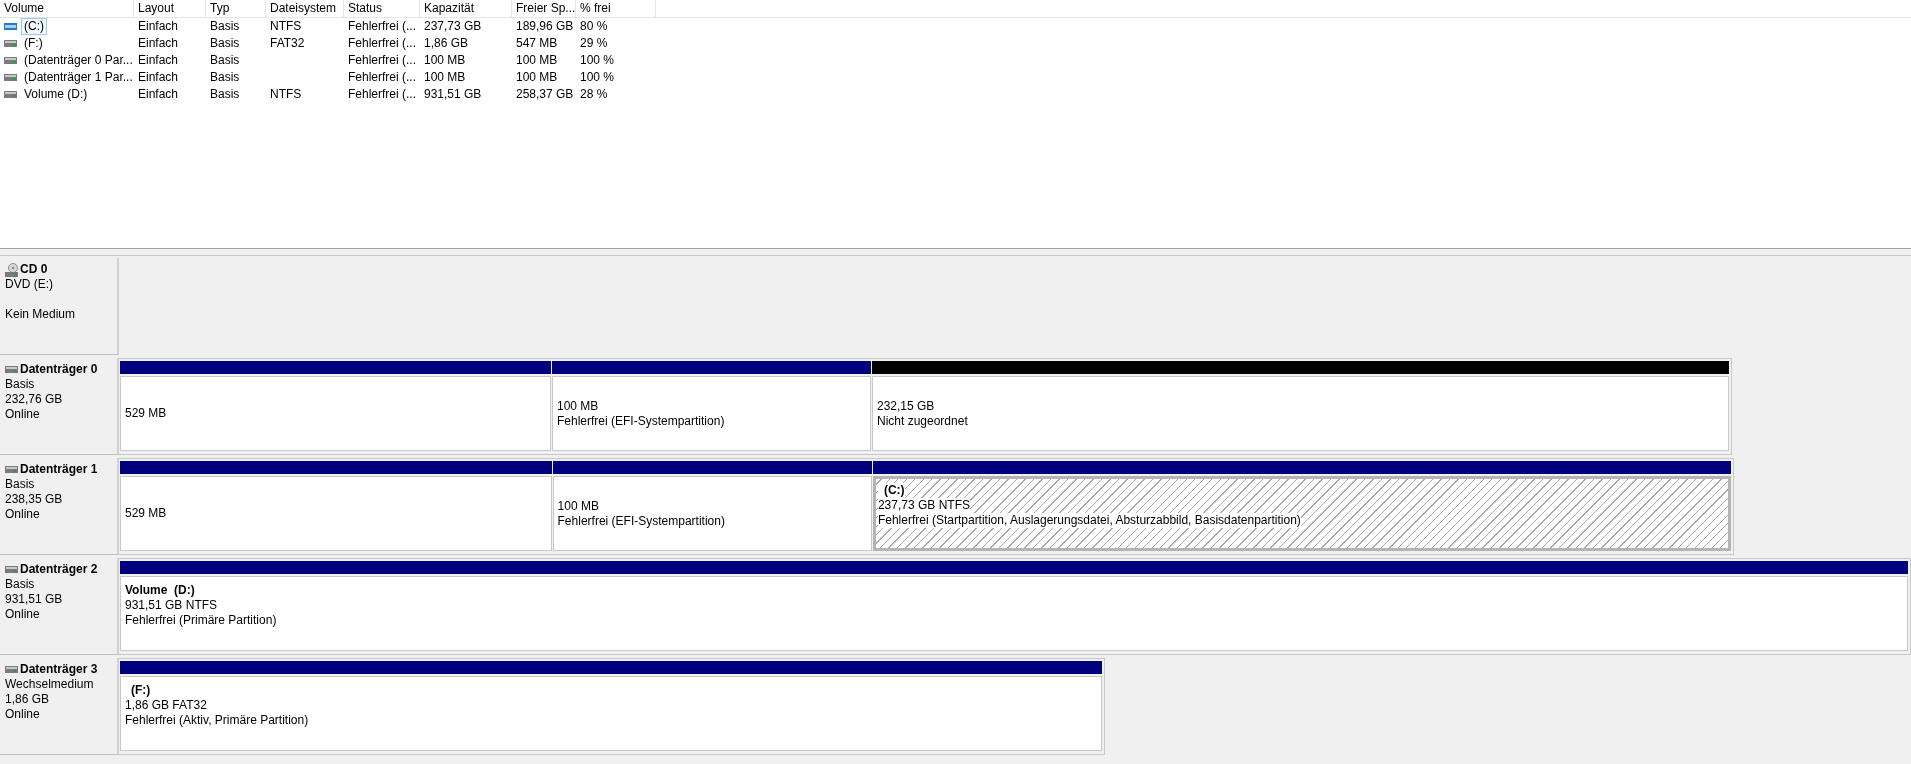  I want to click on disk-detail: 931,51 GB, so click(34, 599).